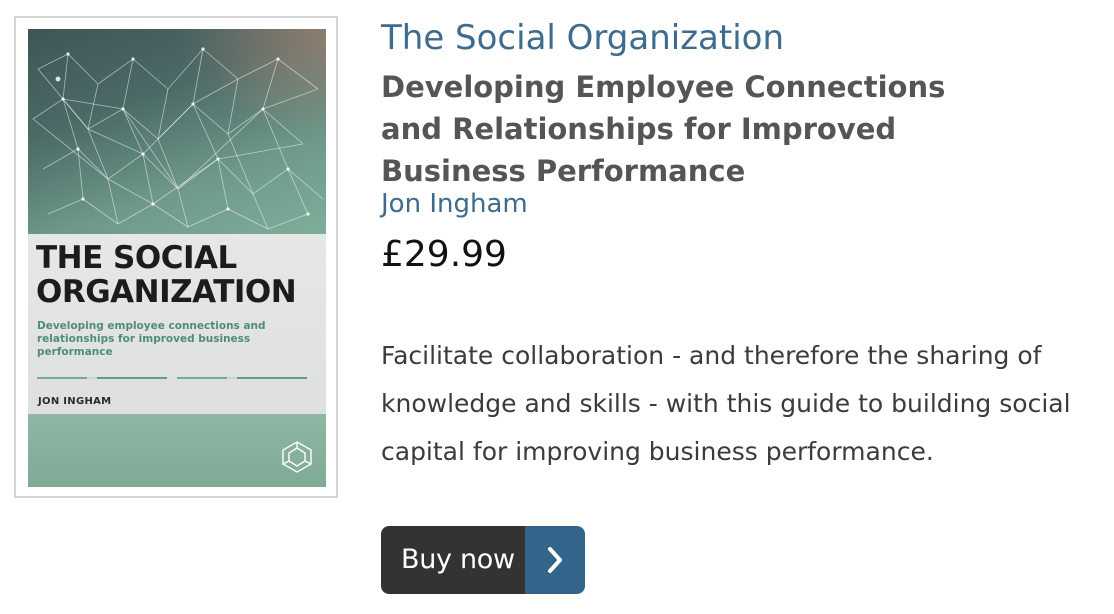  Describe the element at coordinates (297, 457) in the screenshot. I see `publisher-logo-icon` at that location.